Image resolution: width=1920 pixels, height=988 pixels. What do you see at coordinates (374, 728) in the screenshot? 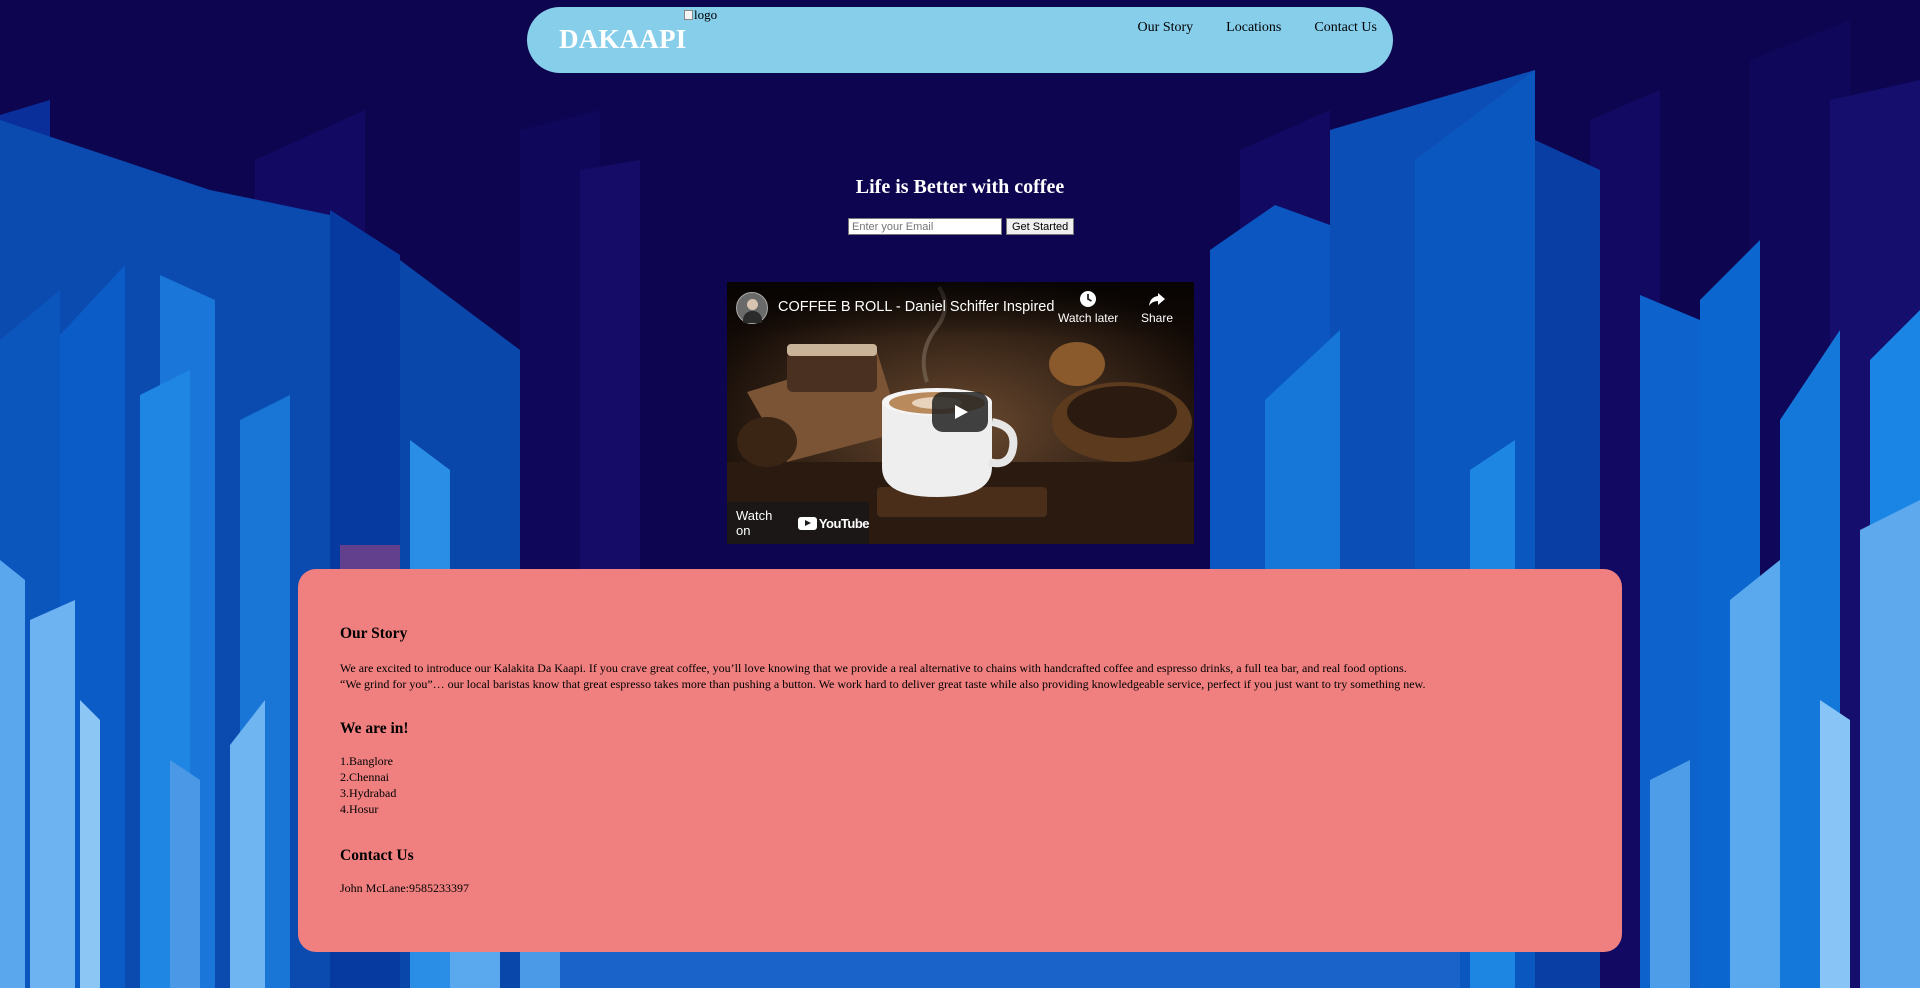
I see `locations-heading: We are in!` at bounding box center [374, 728].